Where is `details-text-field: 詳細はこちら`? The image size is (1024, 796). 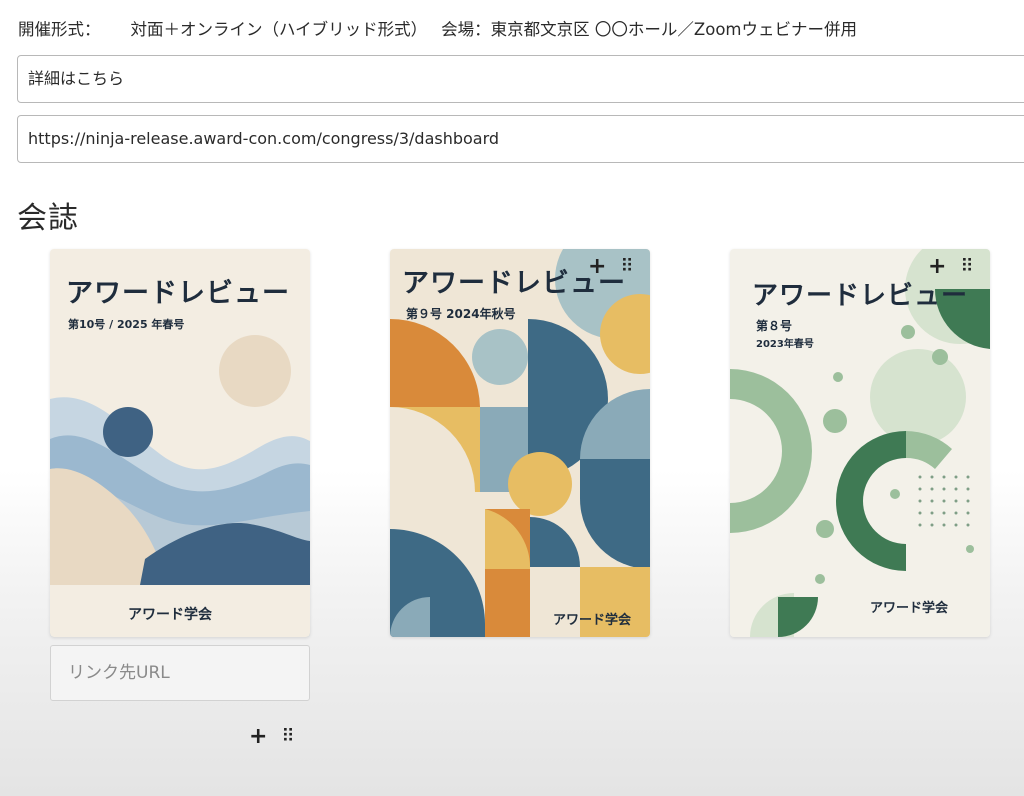
details-text-field: 詳細はこちら is located at coordinates (520, 79).